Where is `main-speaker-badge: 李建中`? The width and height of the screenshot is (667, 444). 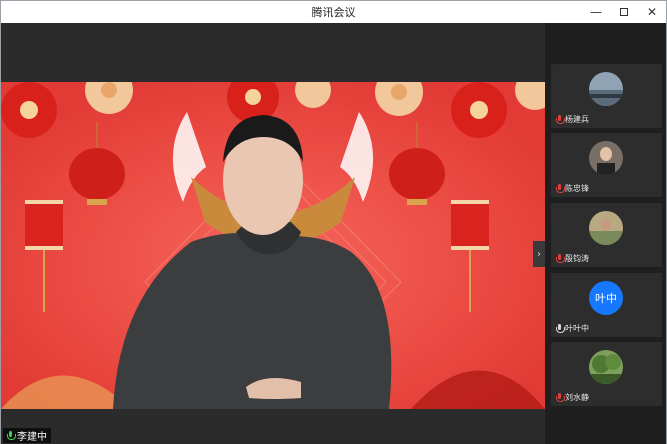
main-speaker-badge: 李建中 is located at coordinates (27, 435).